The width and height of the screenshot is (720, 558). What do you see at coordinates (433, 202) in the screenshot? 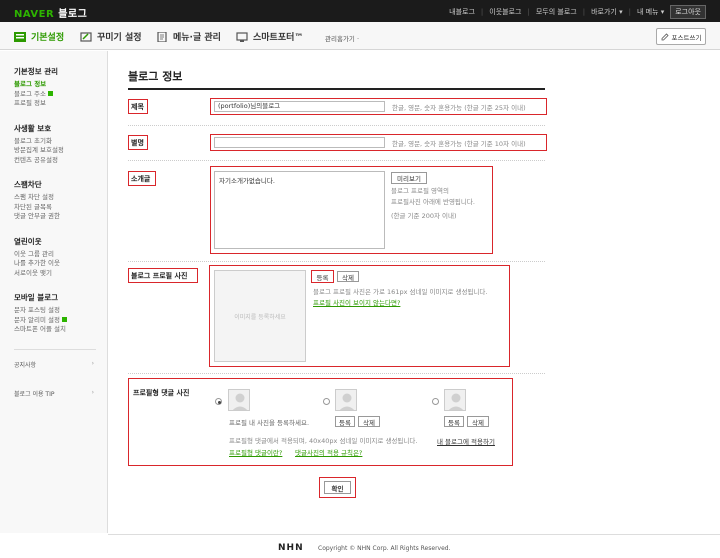
I see `intro-hint-2: 프로필사진 아래에 반영됩니다.` at bounding box center [433, 202].